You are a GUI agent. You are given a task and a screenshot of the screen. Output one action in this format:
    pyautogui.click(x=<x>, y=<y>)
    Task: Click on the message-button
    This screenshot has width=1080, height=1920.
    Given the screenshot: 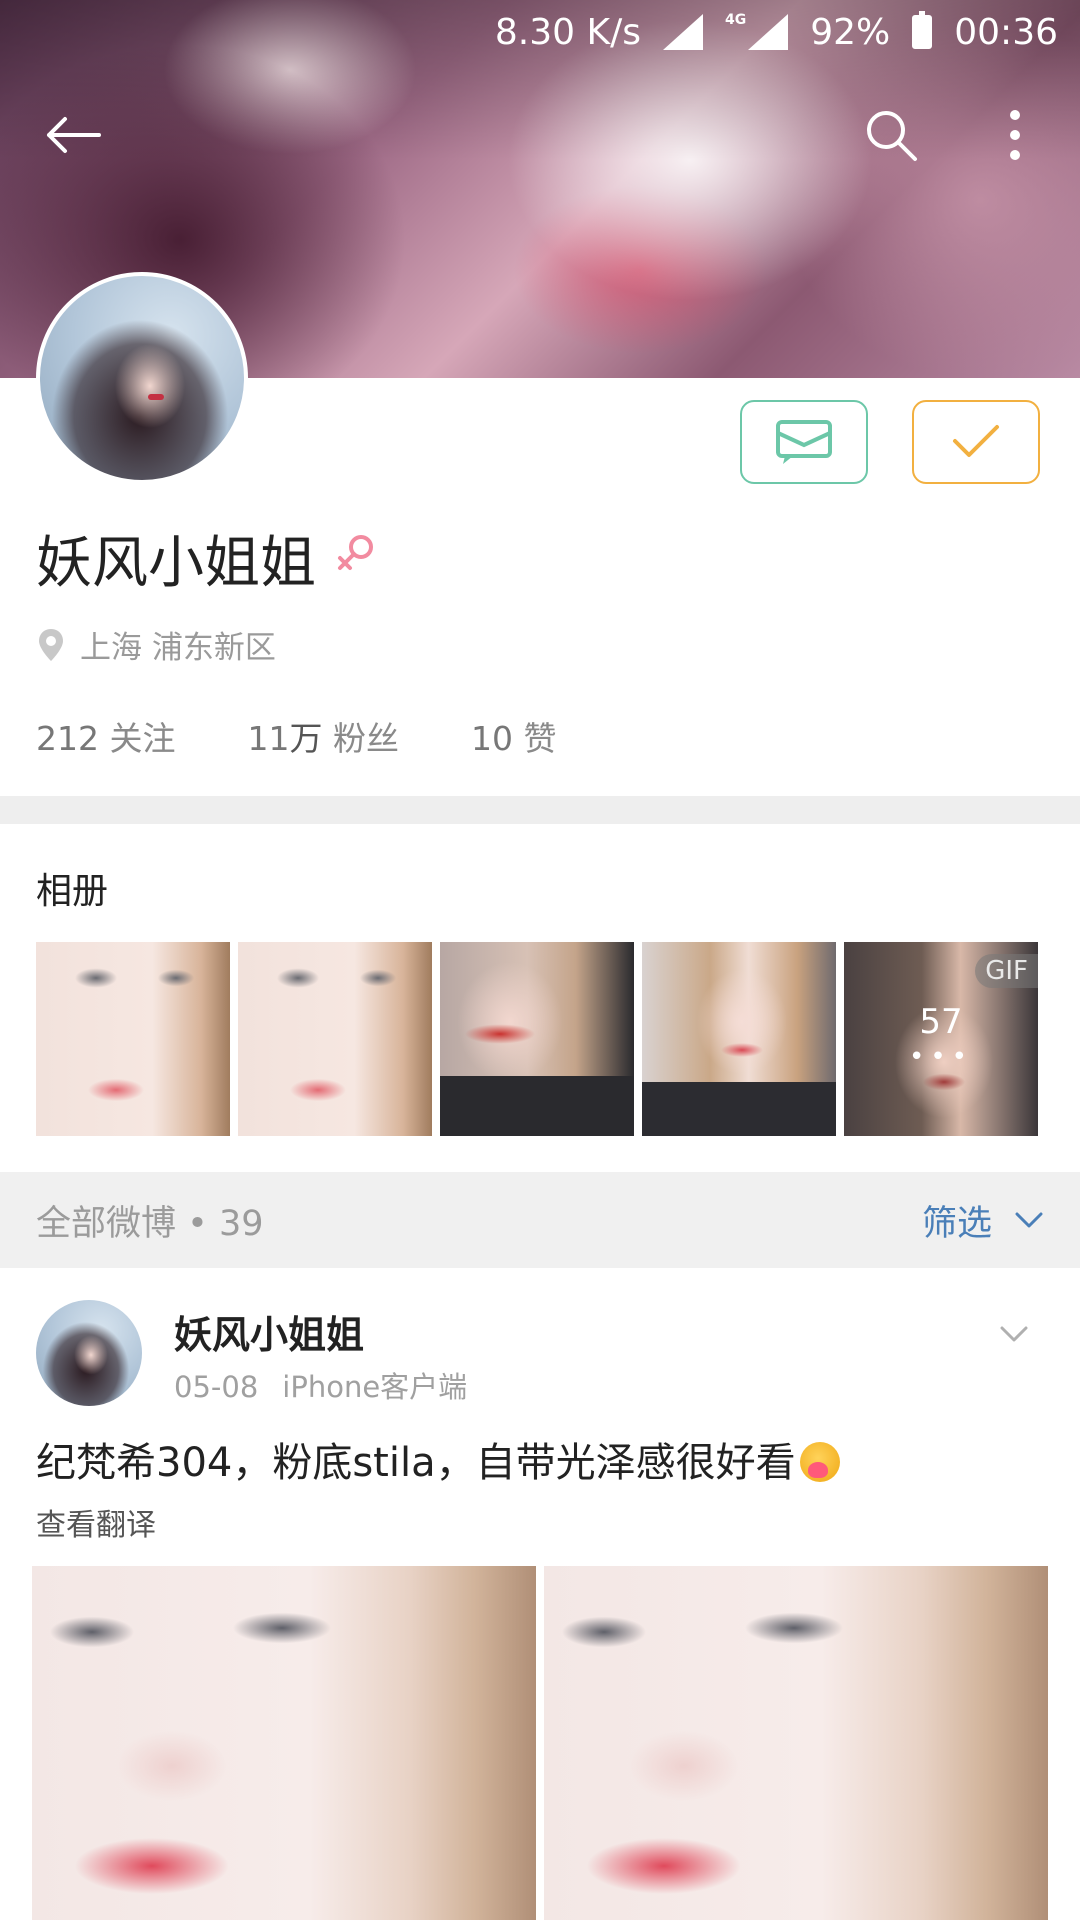 What is the action you would take?
    pyautogui.click(x=804, y=442)
    